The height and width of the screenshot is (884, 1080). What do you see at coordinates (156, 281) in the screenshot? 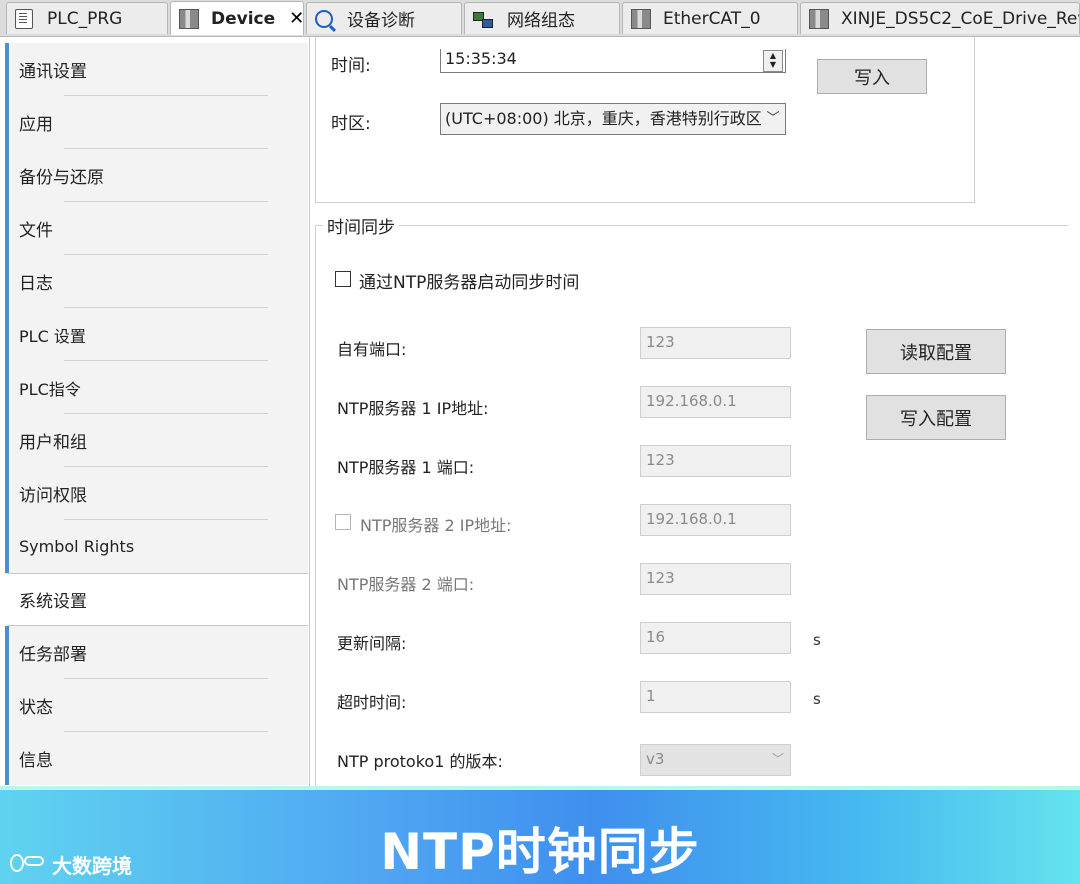
I see `sidebar-item-log: 日志` at bounding box center [156, 281].